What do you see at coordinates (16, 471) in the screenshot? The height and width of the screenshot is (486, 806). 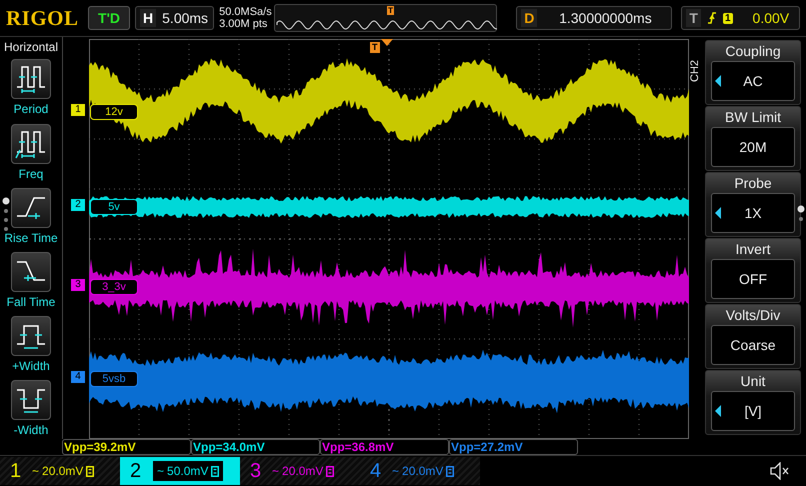 I see `channel-number: 1` at bounding box center [16, 471].